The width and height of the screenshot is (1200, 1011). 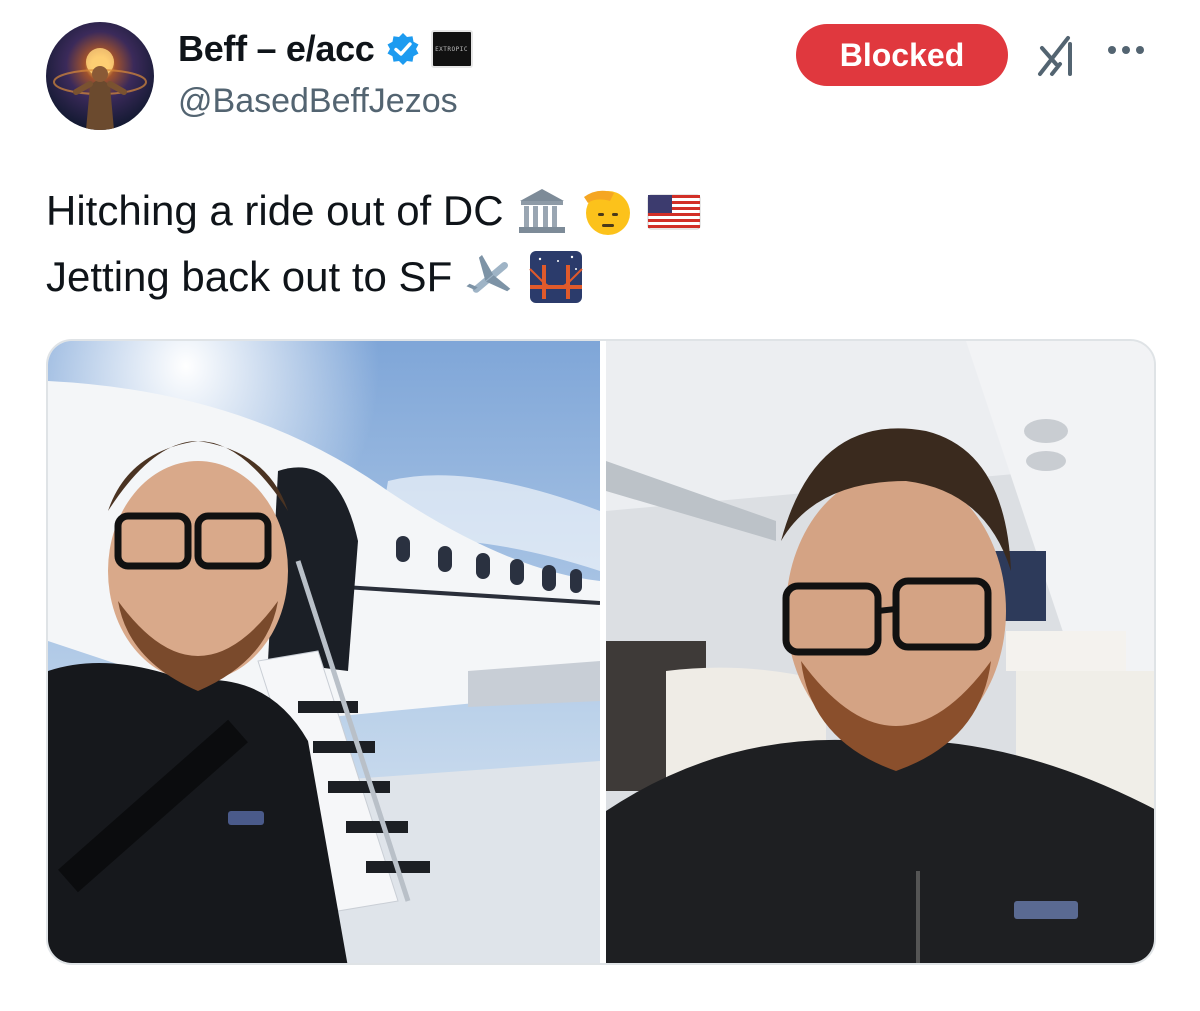 What do you see at coordinates (1132, 50) in the screenshot?
I see `more-icon` at bounding box center [1132, 50].